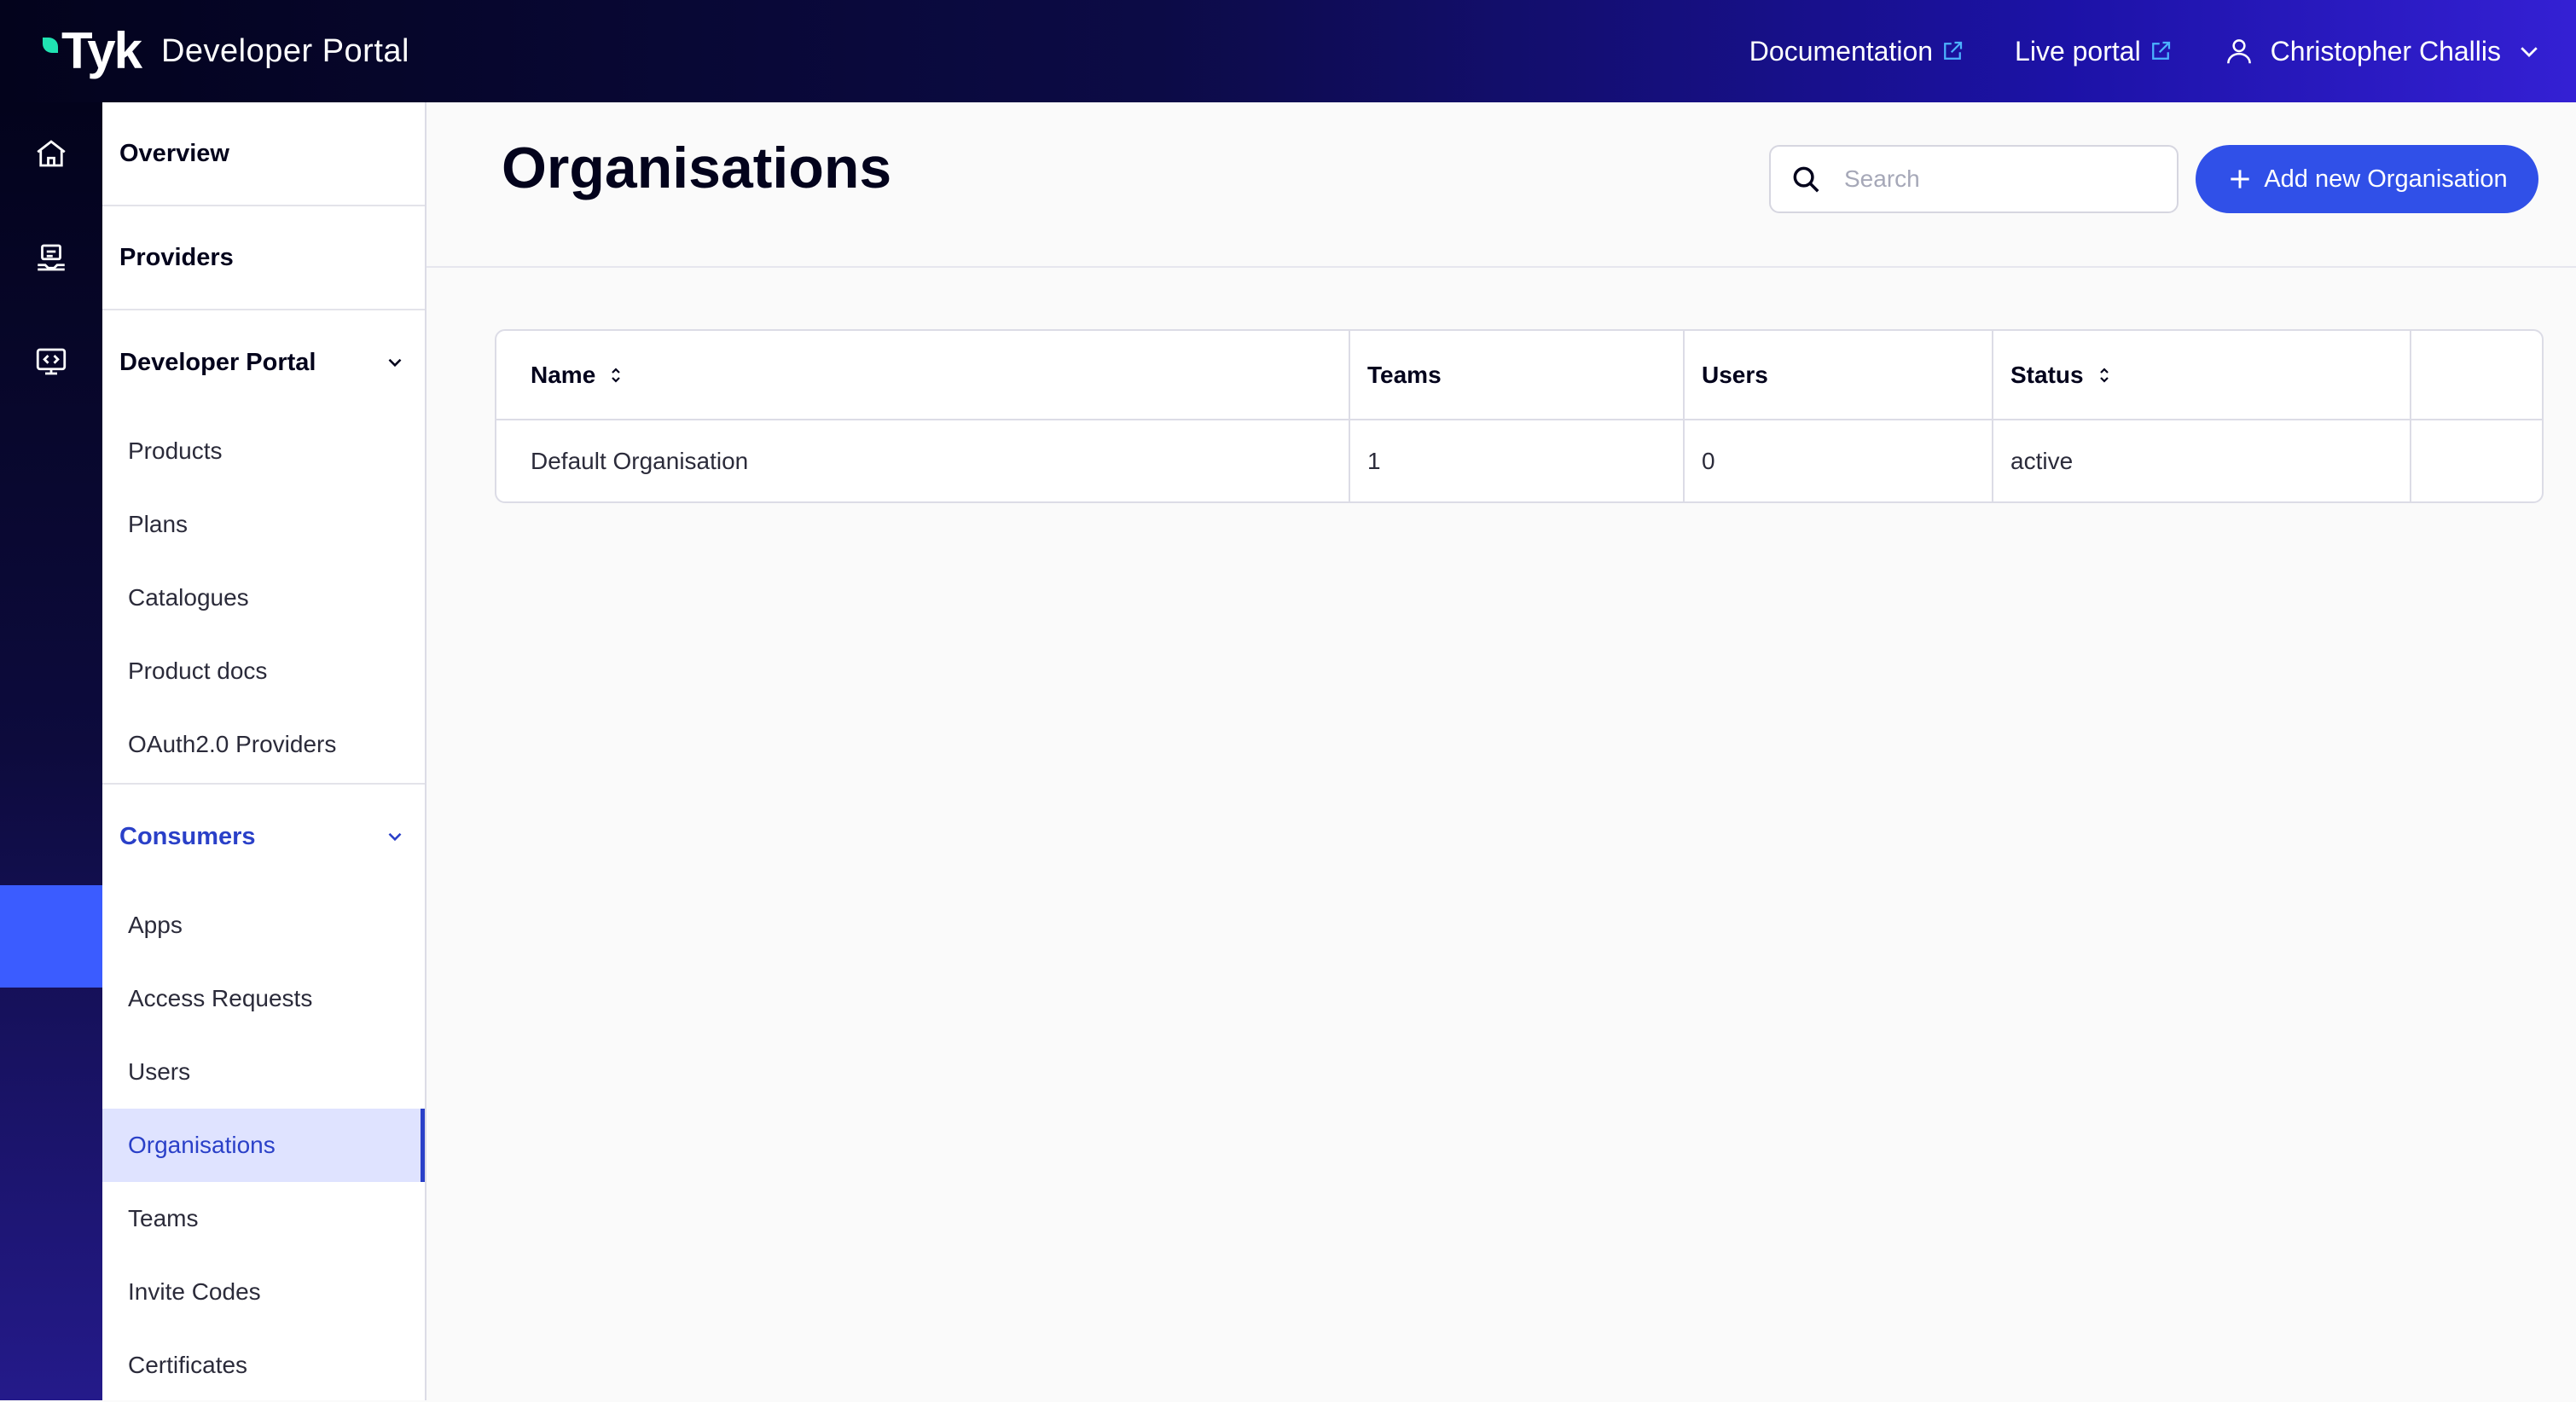 This screenshot has width=2576, height=1402. Describe the element at coordinates (1838, 460) in the screenshot. I see `cell-users: 0` at that location.